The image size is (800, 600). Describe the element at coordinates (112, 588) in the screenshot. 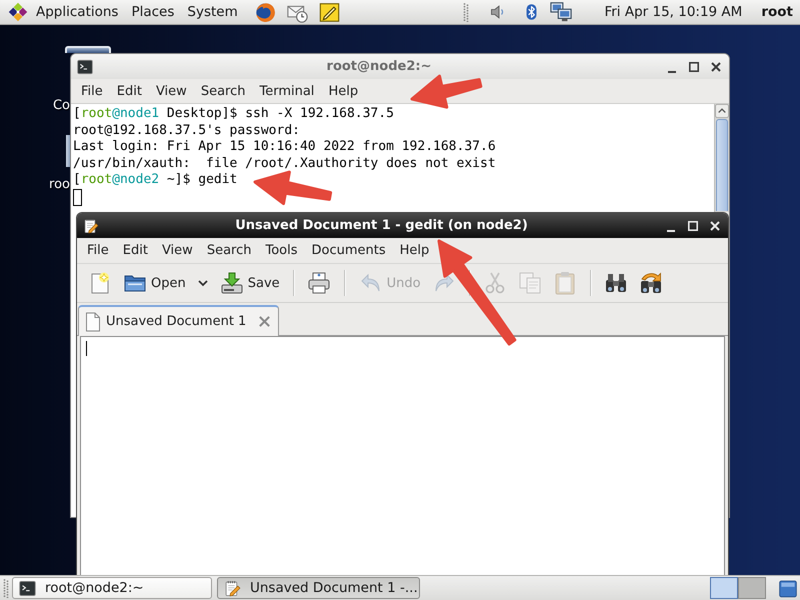

I see `taskbar-button: root@node2:~` at that location.